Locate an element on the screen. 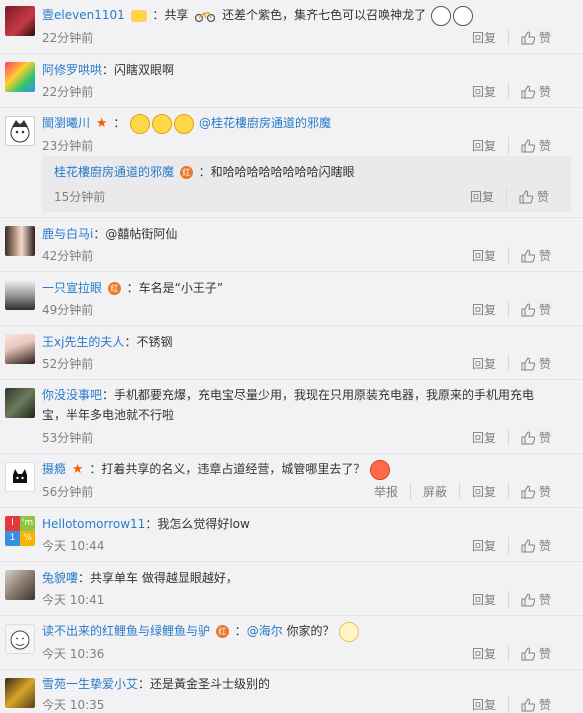 Image resolution: width=583 pixels, height=713 pixels. username: 兔貌嘍 is located at coordinates (60, 578).